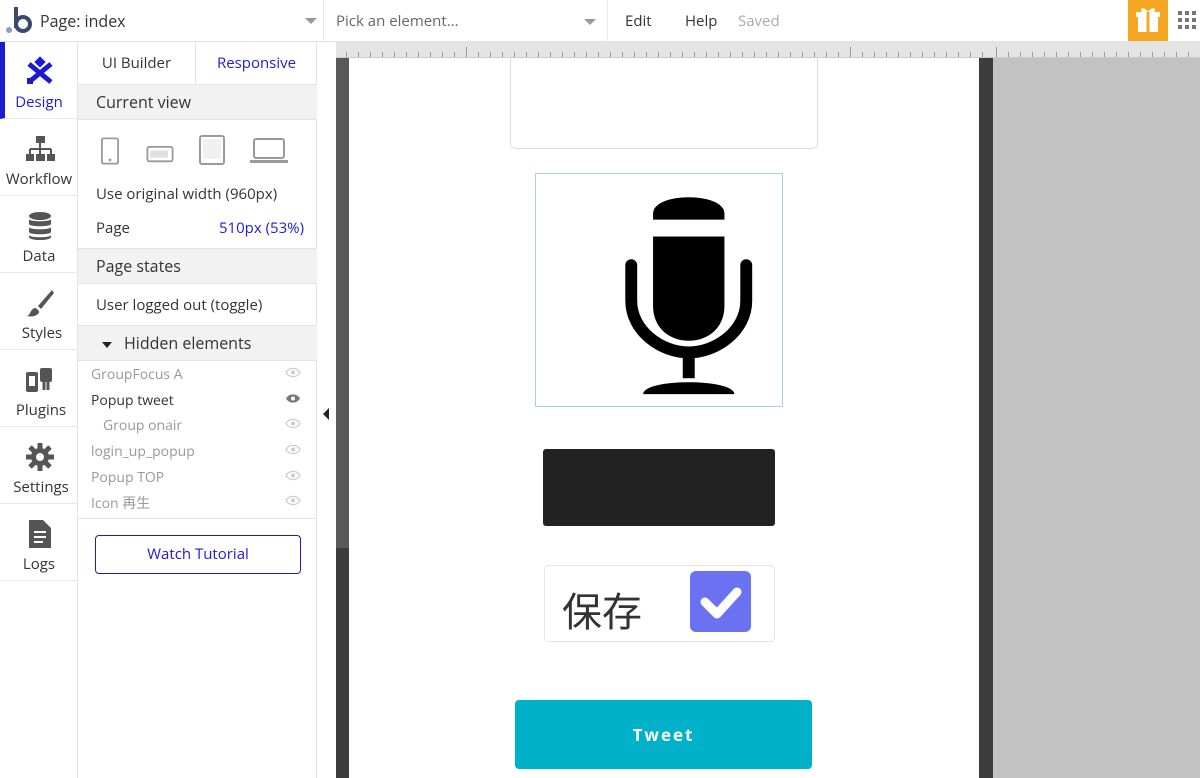 The height and width of the screenshot is (778, 1200). I want to click on gear-icon, so click(40, 457).